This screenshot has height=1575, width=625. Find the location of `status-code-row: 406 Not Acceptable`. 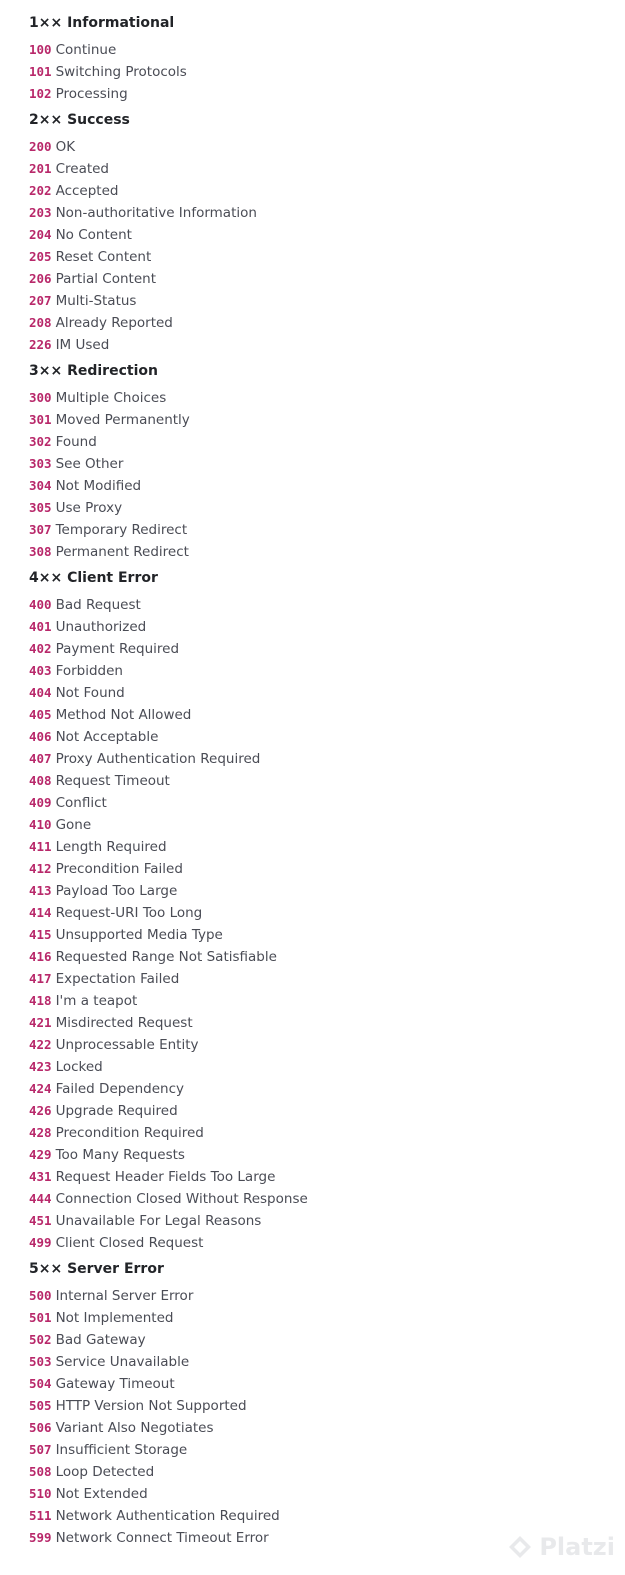

status-code-row: 406 Not Acceptable is located at coordinates (319, 737).